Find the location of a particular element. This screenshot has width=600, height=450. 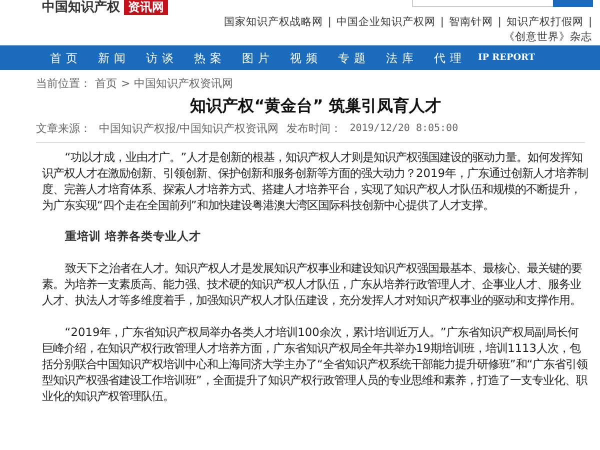

publish-time: 2019/12/20 8:05:00 is located at coordinates (404, 129).